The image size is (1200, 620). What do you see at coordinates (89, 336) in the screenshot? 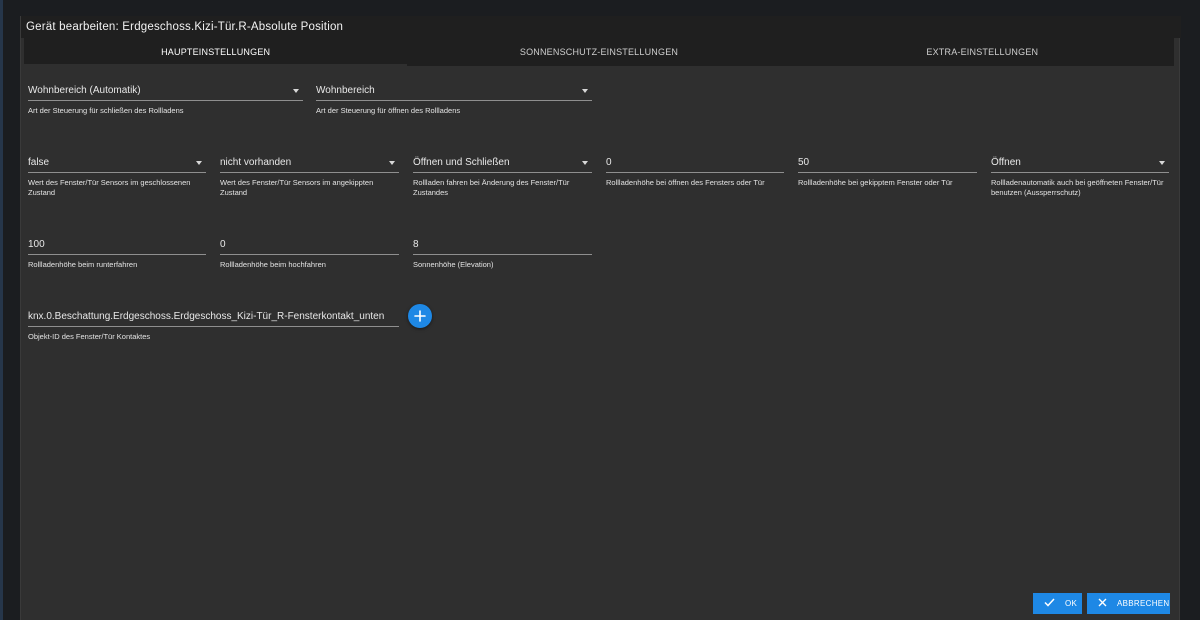
I see `contact-object-id-label: Objekt-ID des Fenster/Tür Kontaktes` at bounding box center [89, 336].